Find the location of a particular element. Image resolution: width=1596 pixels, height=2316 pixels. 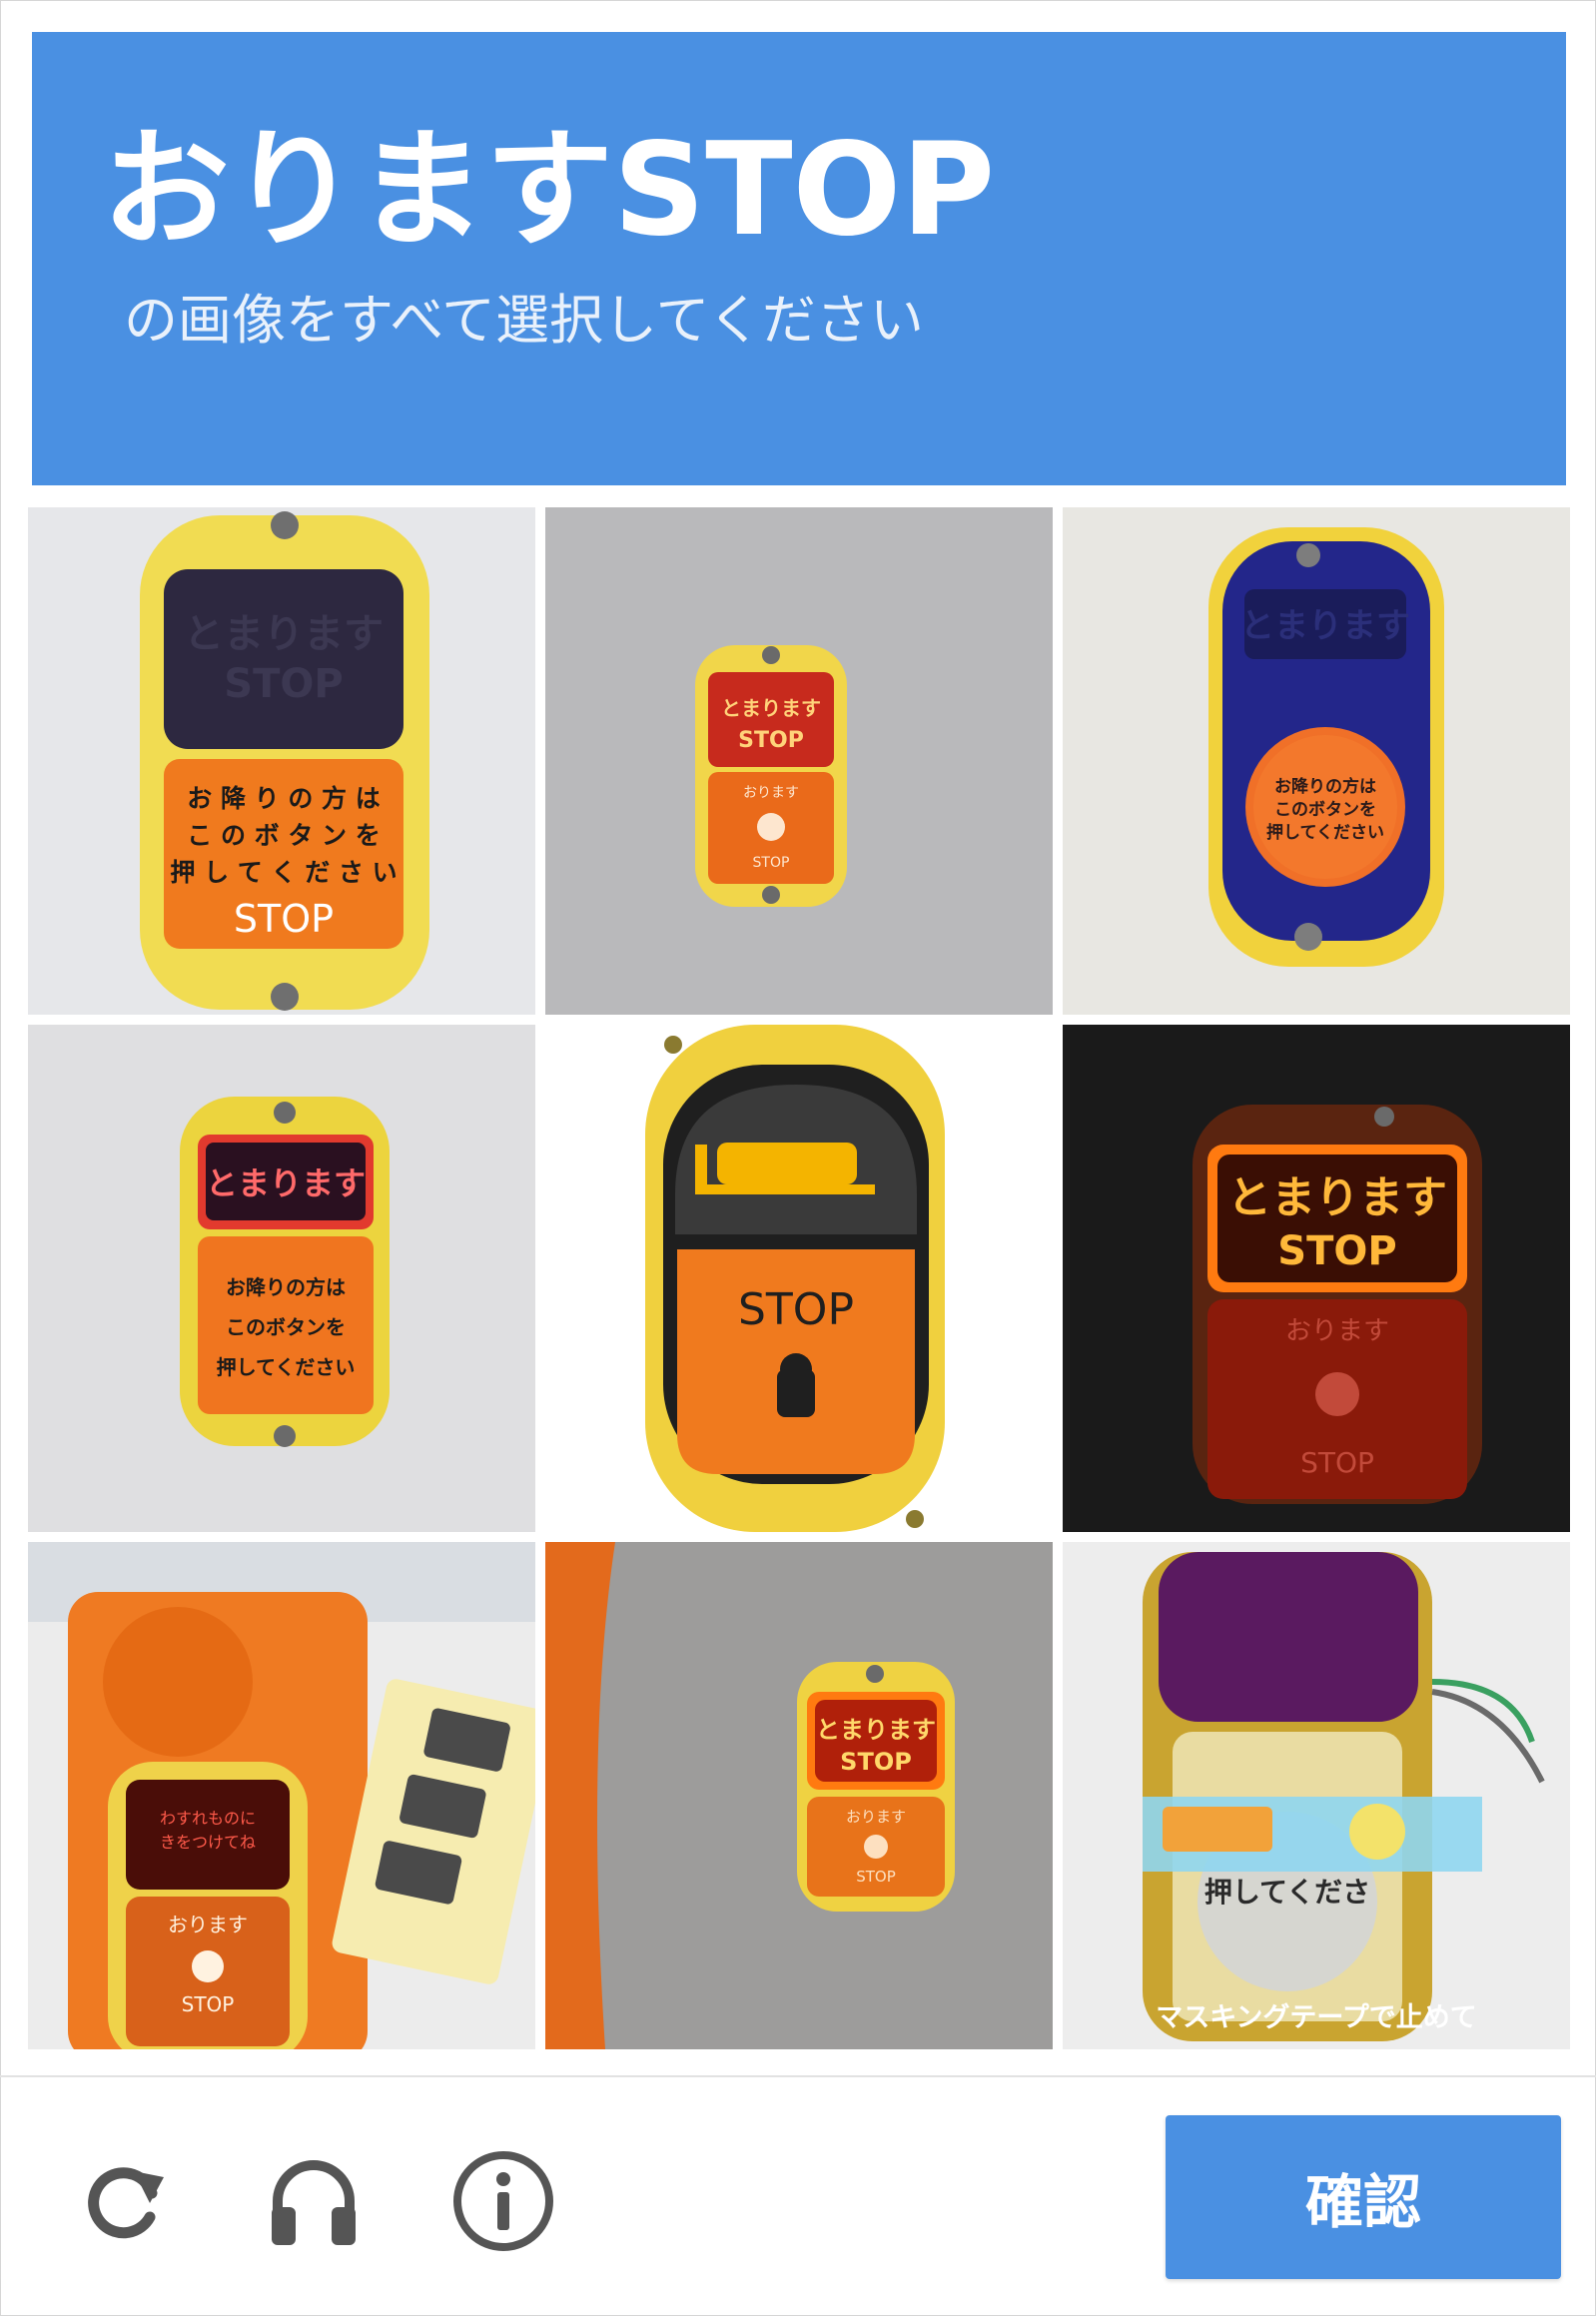

captcha-title: おりますSTOP is located at coordinates (549, 190).